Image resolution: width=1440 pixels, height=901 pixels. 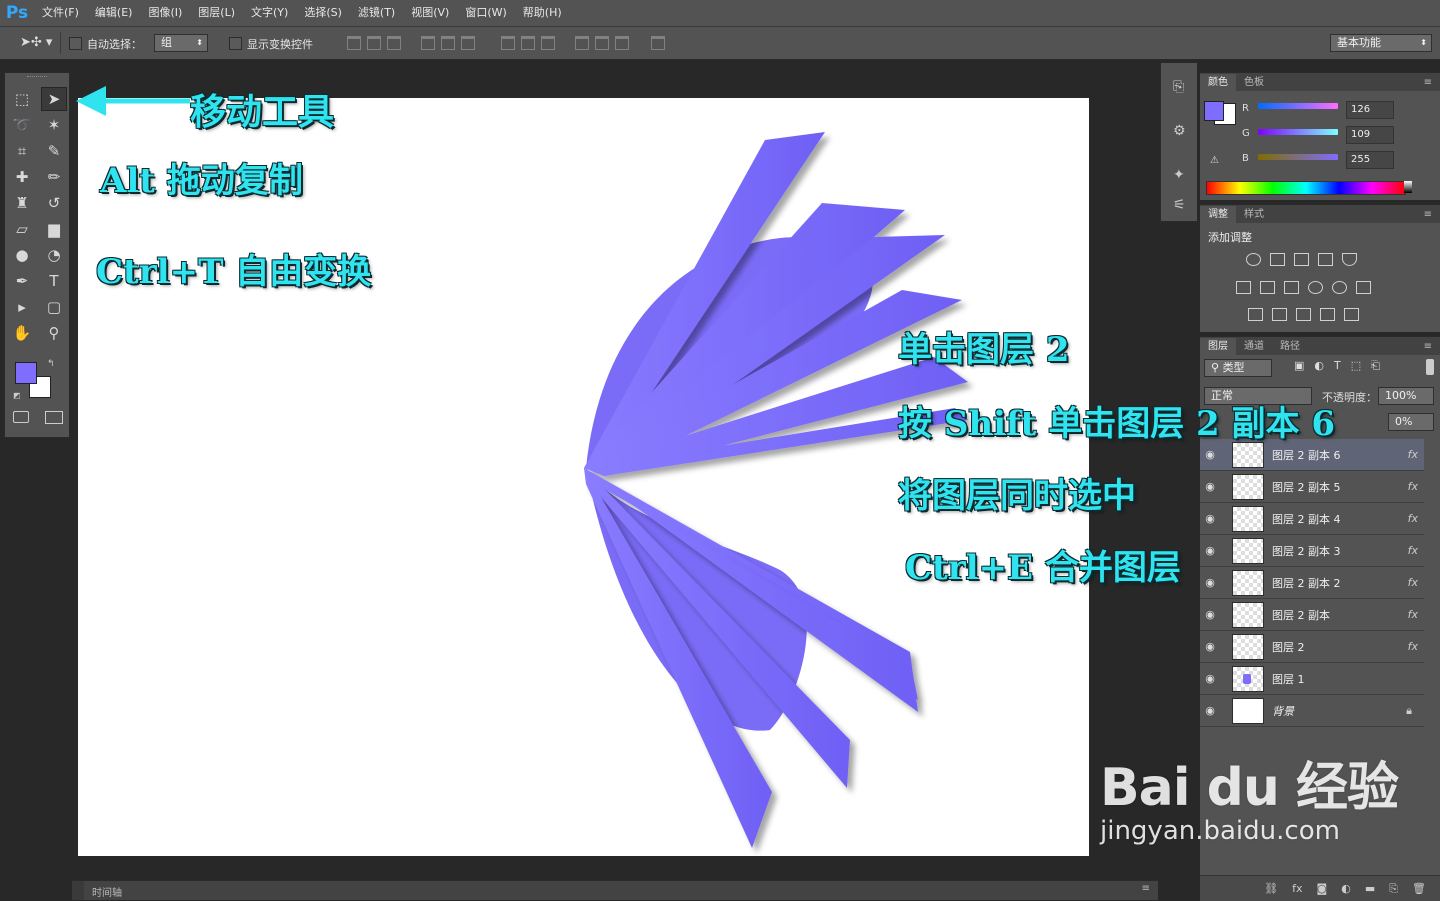 What do you see at coordinates (1253, 259) in the screenshot?
I see `brightness-icon` at bounding box center [1253, 259].